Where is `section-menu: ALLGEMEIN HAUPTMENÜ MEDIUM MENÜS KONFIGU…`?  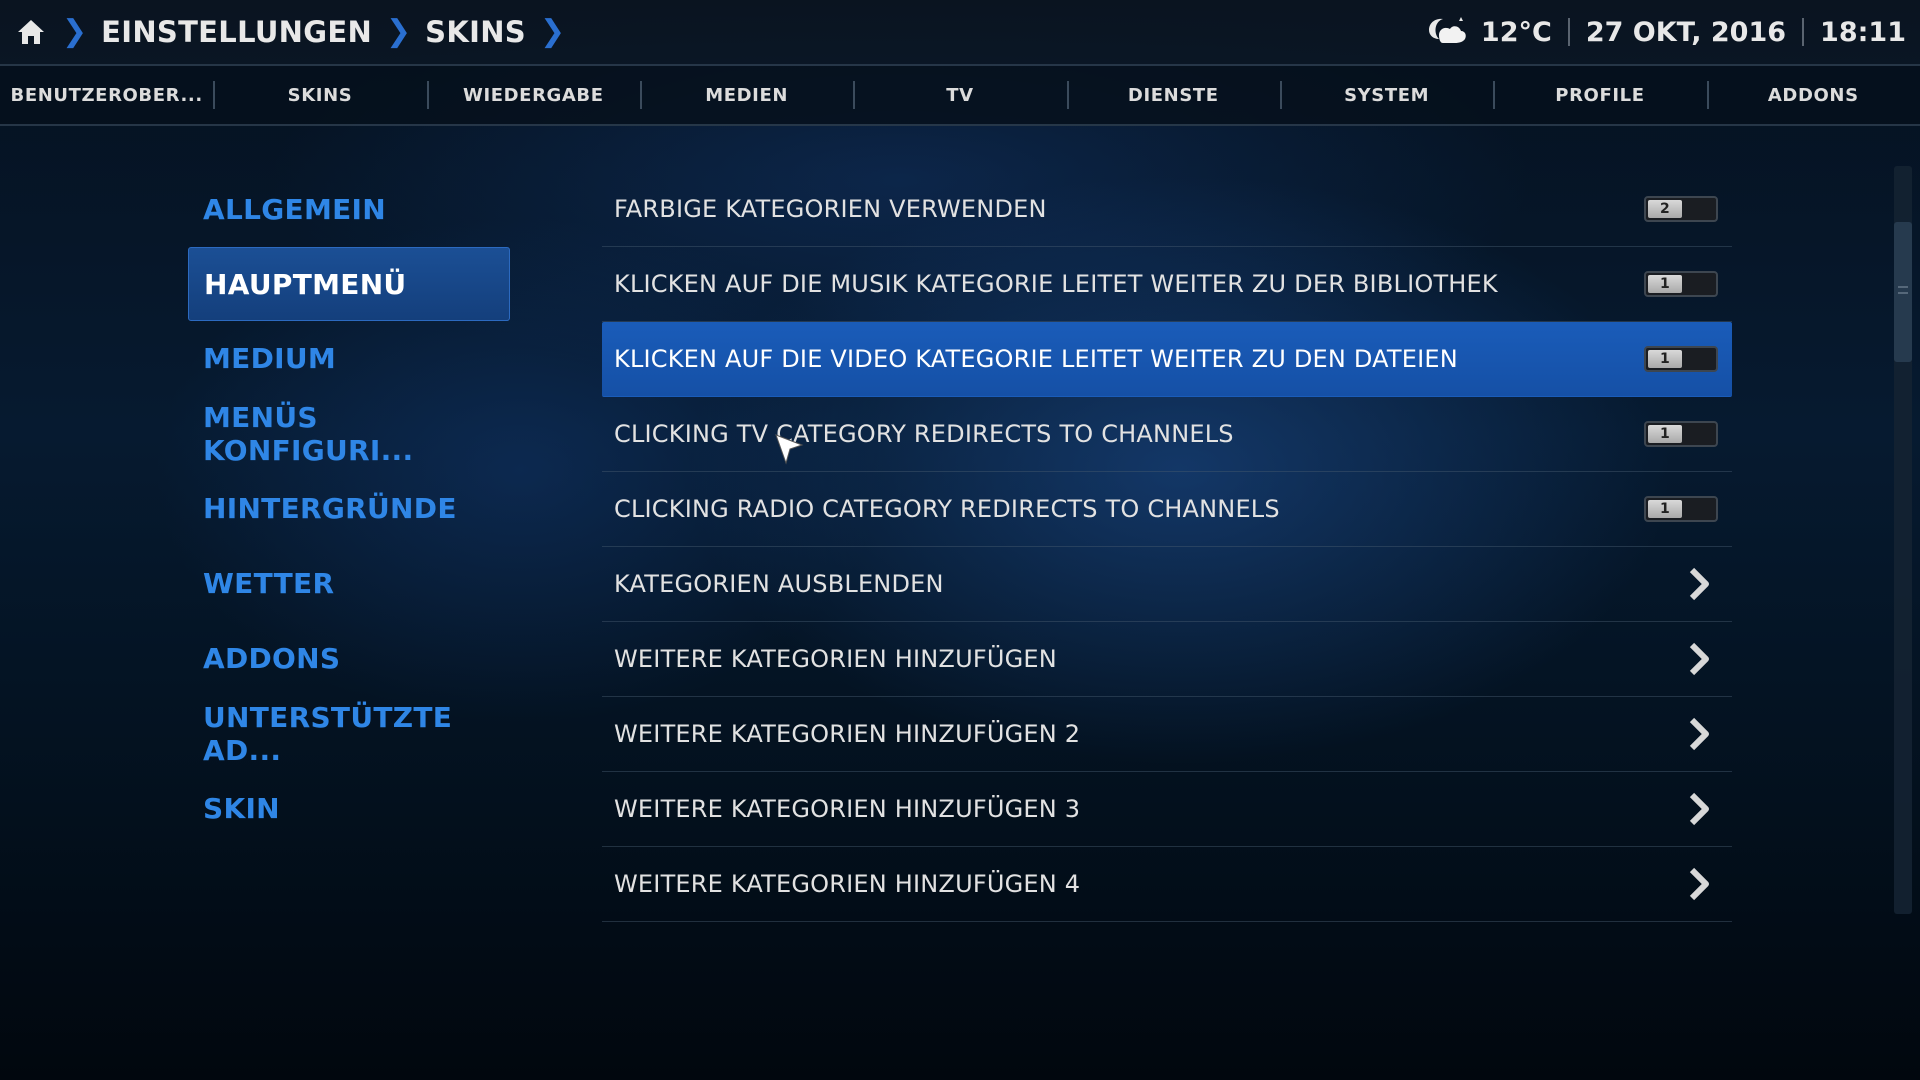 section-menu: ALLGEMEIN HAUPTMENÜ MEDIUM MENÜS KONFIGU… is located at coordinates (349, 509).